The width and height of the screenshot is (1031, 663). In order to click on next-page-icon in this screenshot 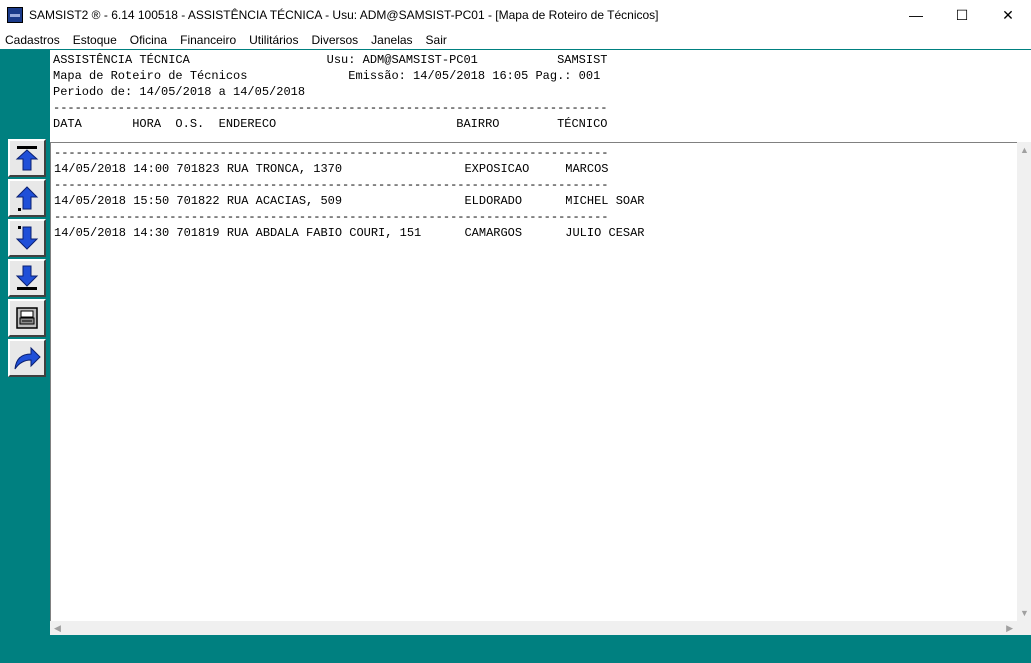, I will do `click(27, 238)`.